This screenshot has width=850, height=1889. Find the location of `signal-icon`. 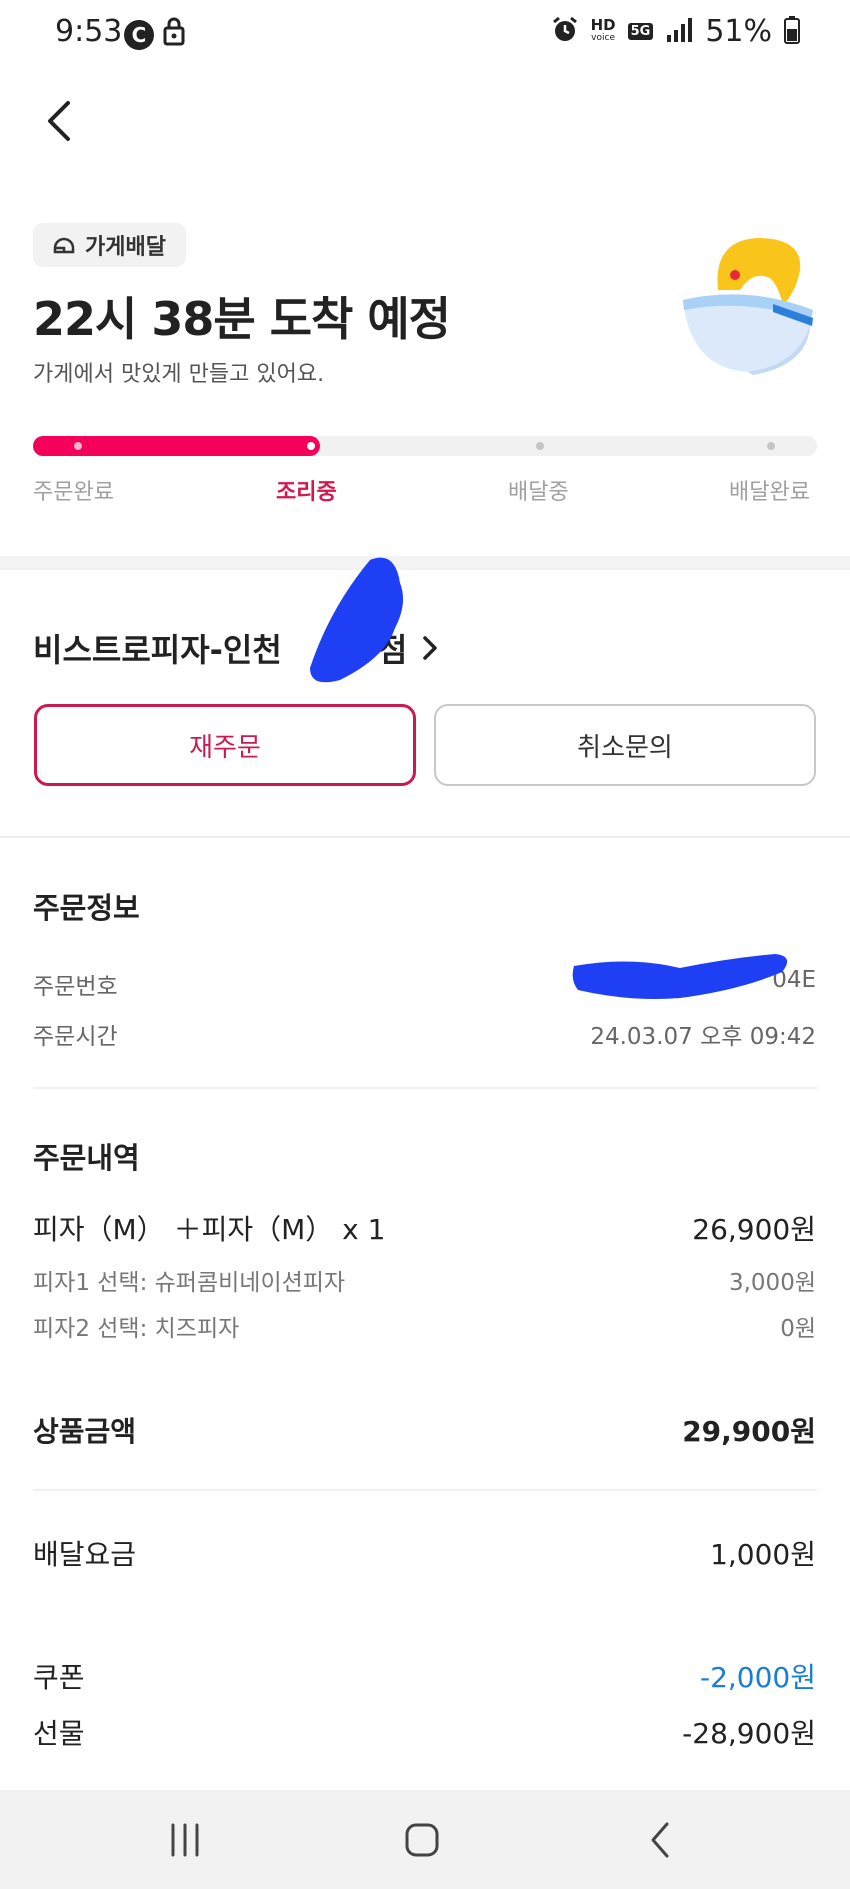

signal-icon is located at coordinates (679, 32).